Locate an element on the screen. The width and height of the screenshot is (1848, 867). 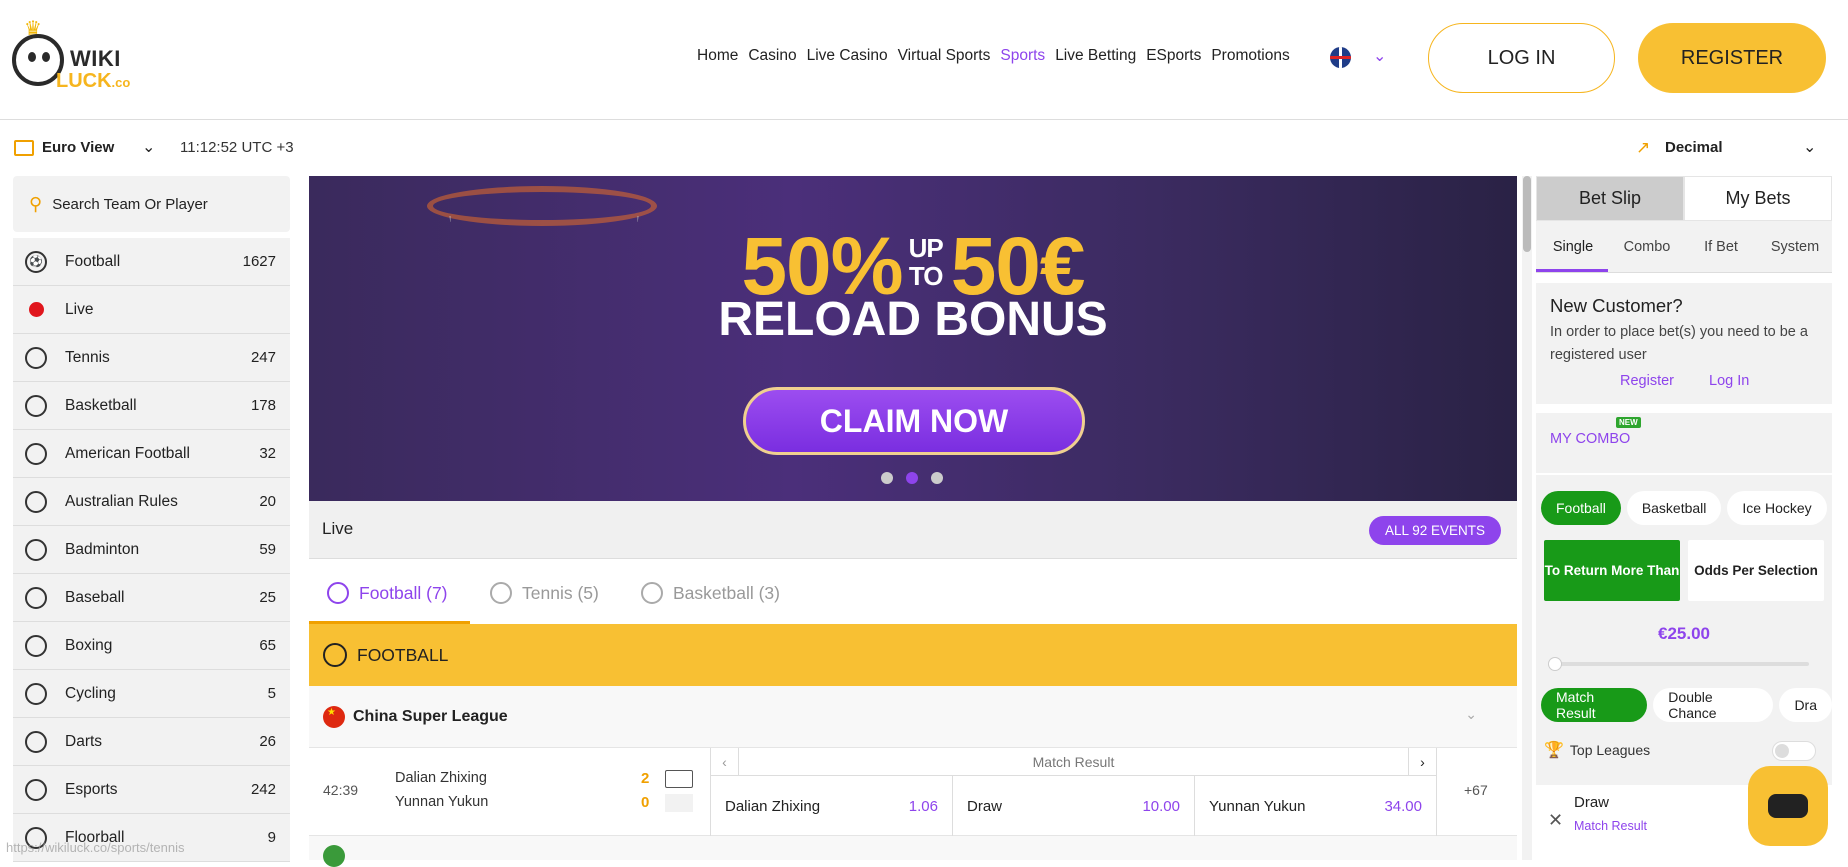
chat-widget-button is located at coordinates (1788, 806).